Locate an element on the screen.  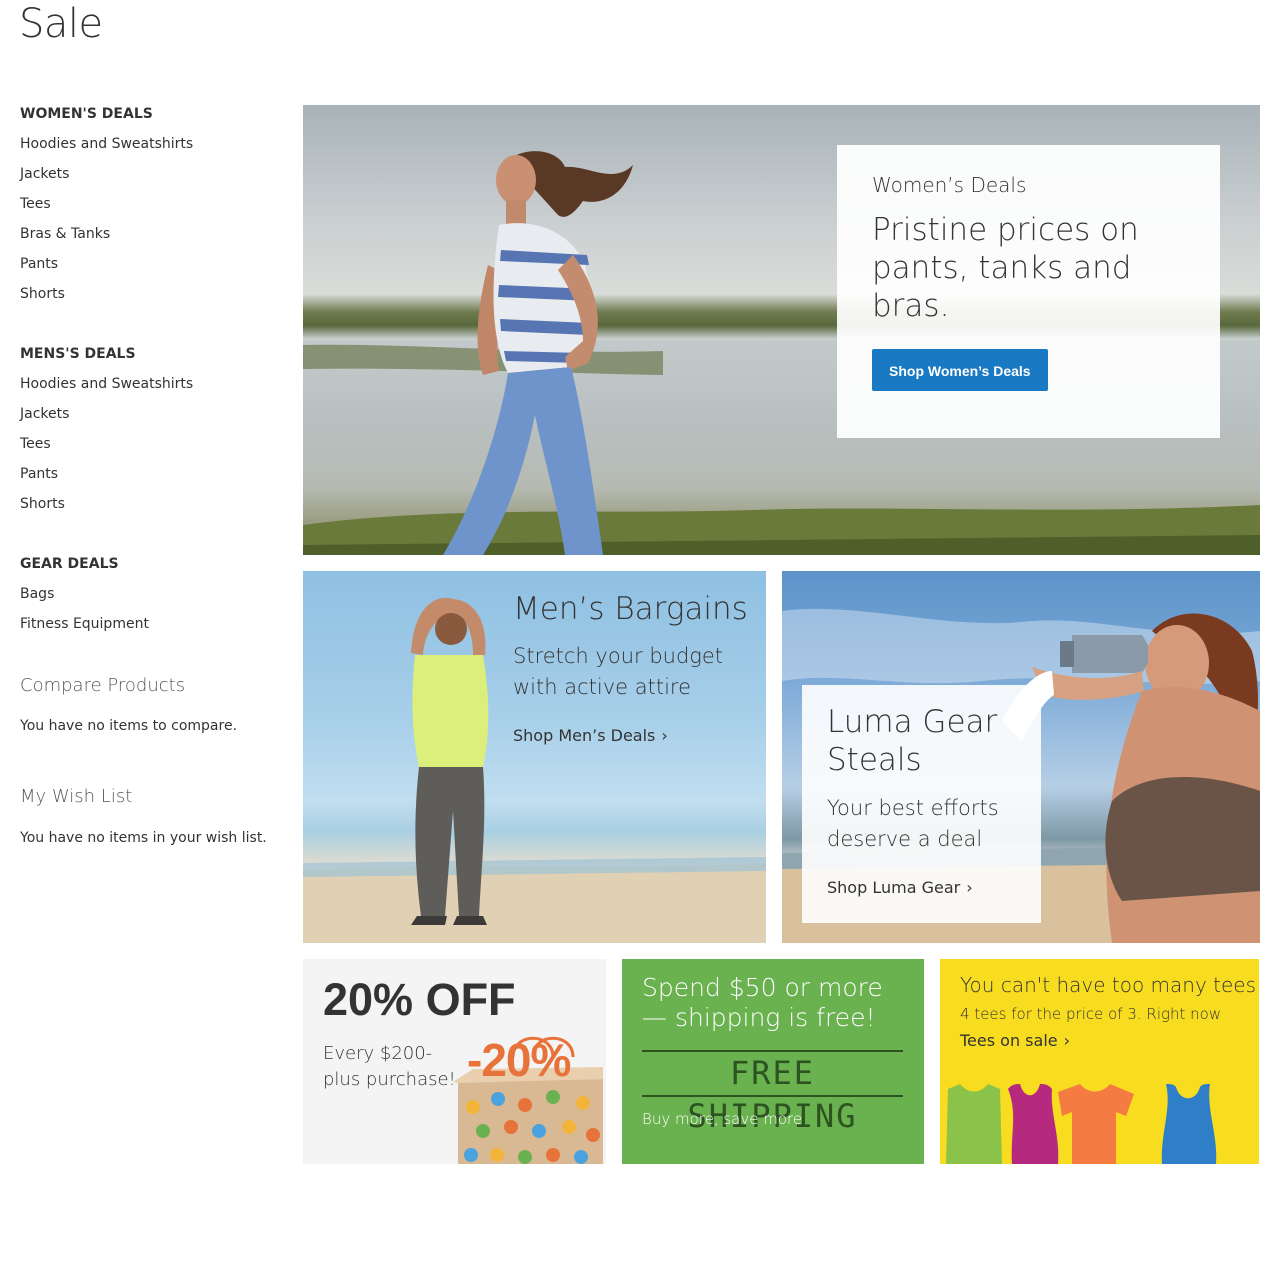
sidebar-link-women-bras-tanks: Bras & Tanks is located at coordinates (150, 239).